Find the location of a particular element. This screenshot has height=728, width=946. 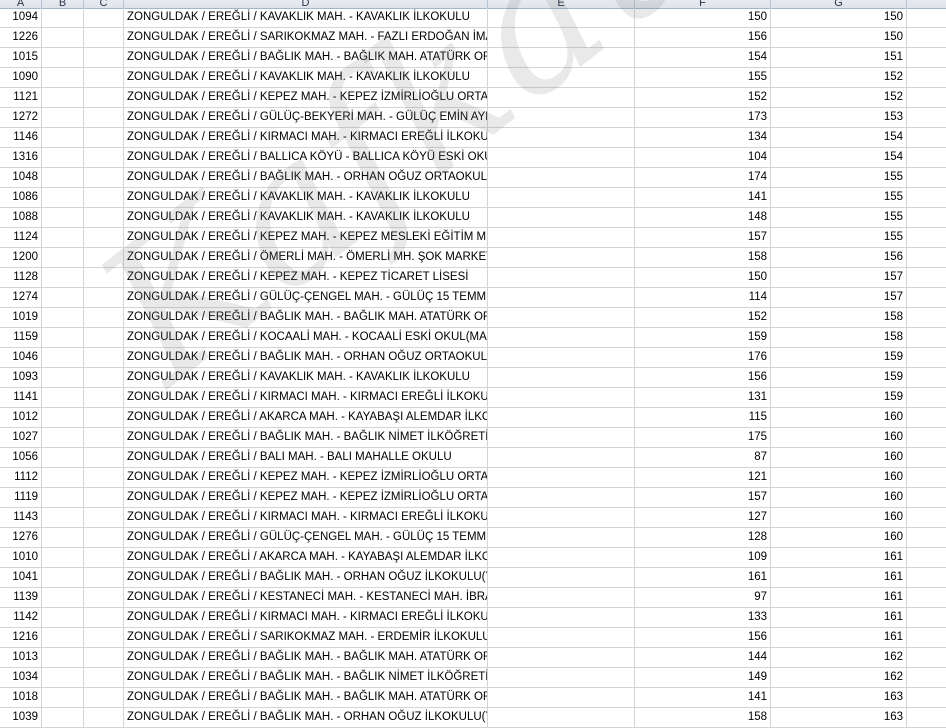

cell-value-f: 174 is located at coordinates (703, 177).